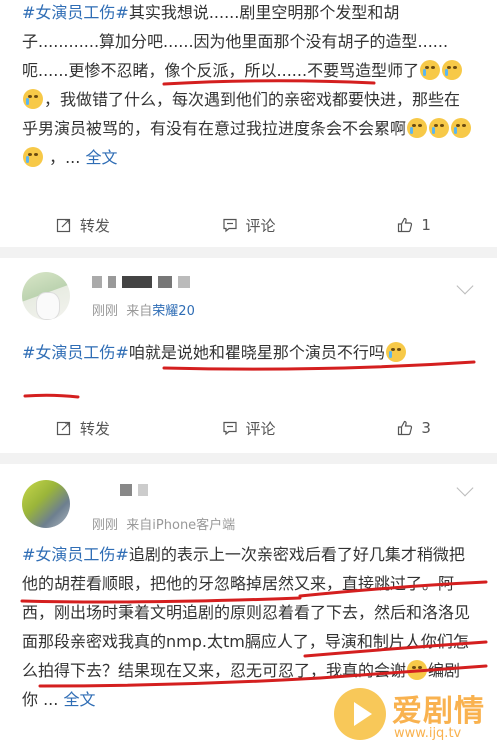 This screenshot has width=497, height=751. I want to click on like-count: 1, so click(426, 225).